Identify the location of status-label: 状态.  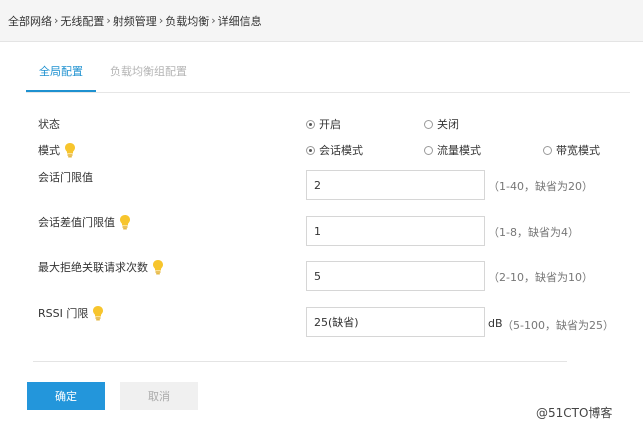
(49, 124).